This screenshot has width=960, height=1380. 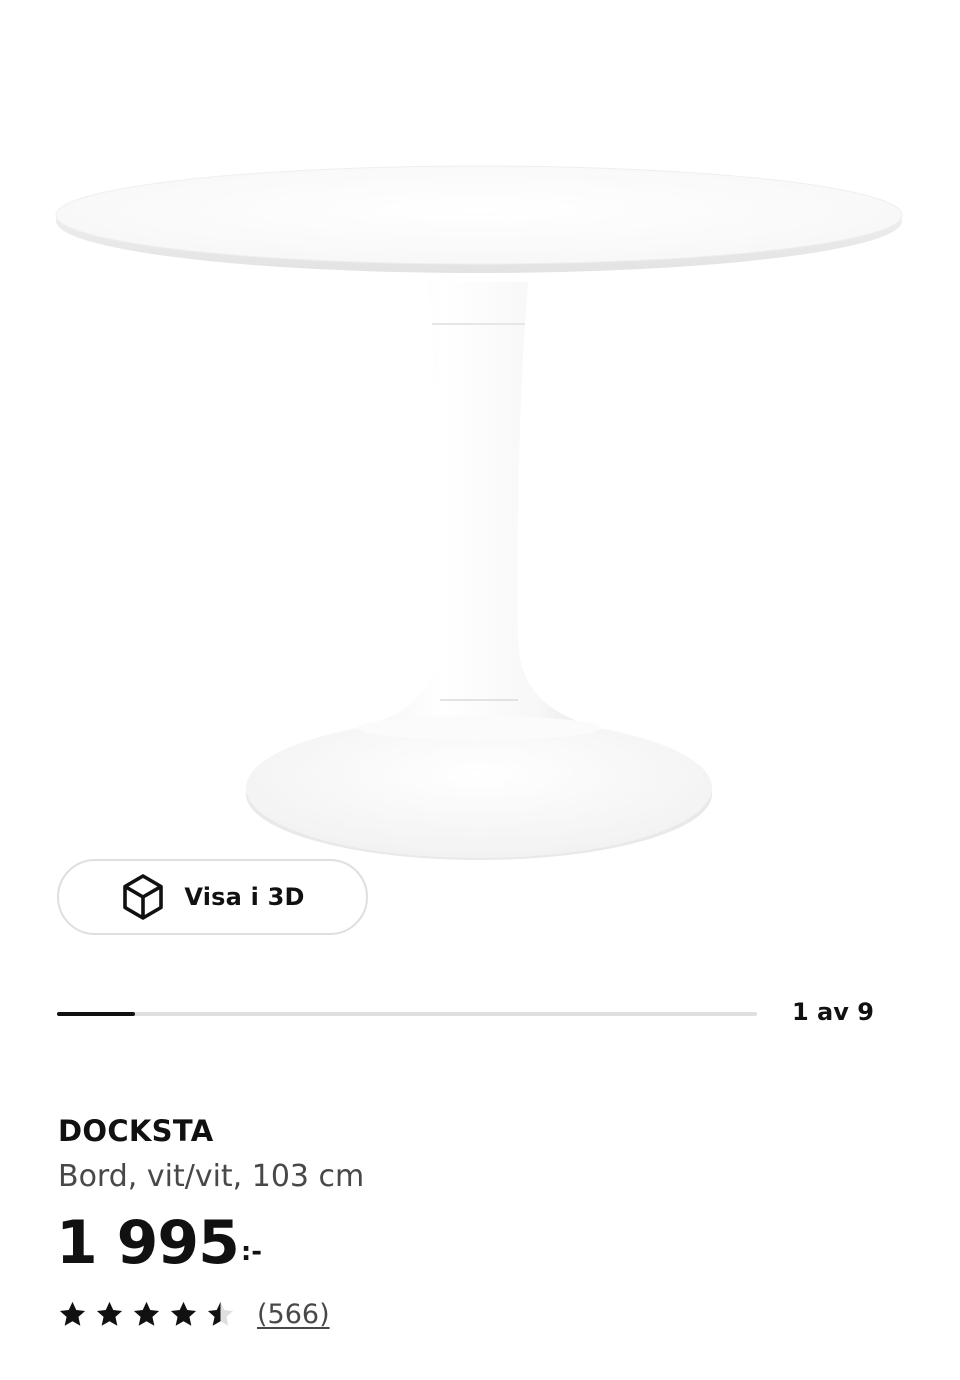 What do you see at coordinates (833, 1012) in the screenshot?
I see `gallery-position-indicator: 1 av 9` at bounding box center [833, 1012].